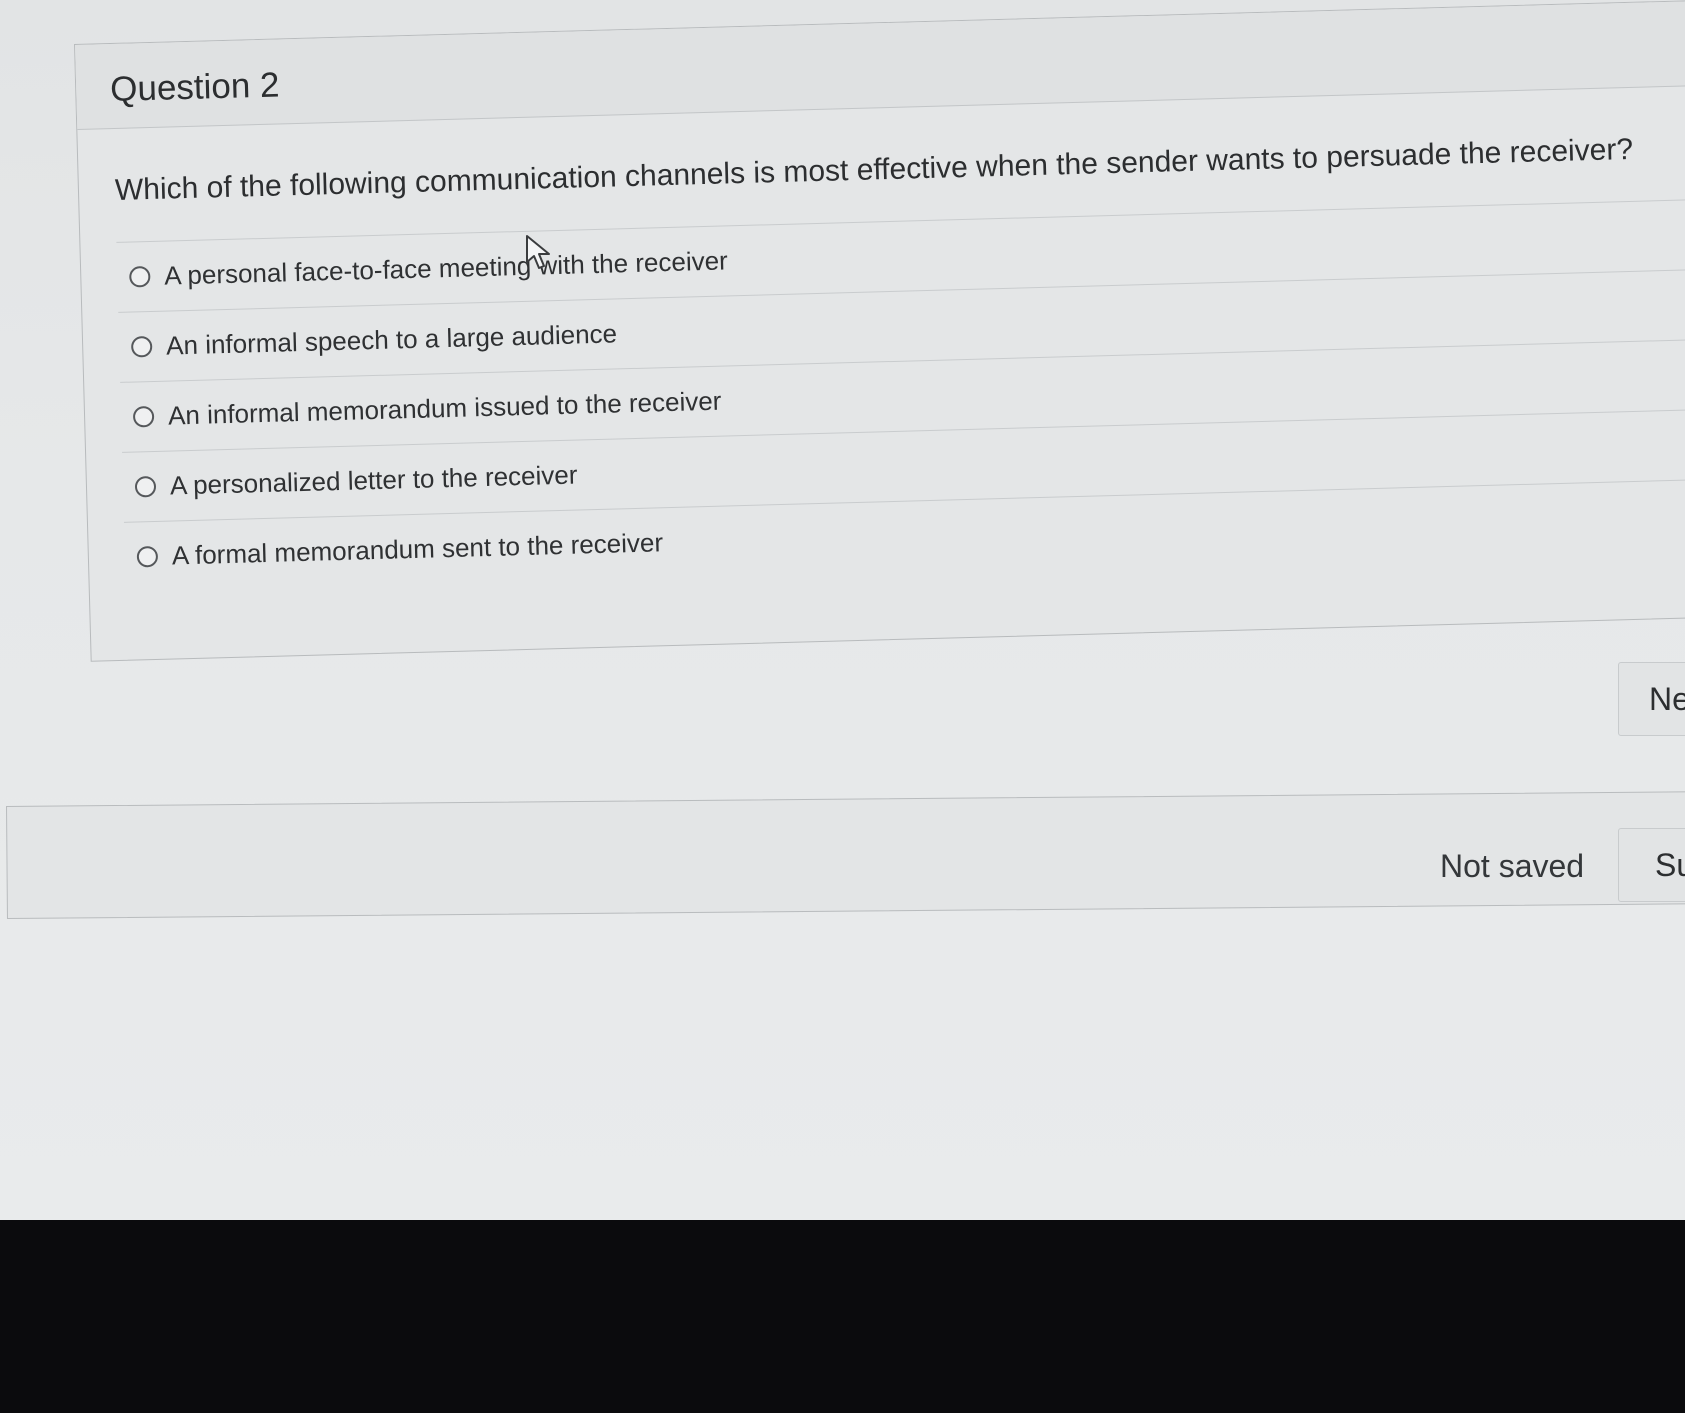 Image resolution: width=1685 pixels, height=1413 pixels. Describe the element at coordinates (538, 252) in the screenshot. I see `mouse-pointer-icon` at that location.